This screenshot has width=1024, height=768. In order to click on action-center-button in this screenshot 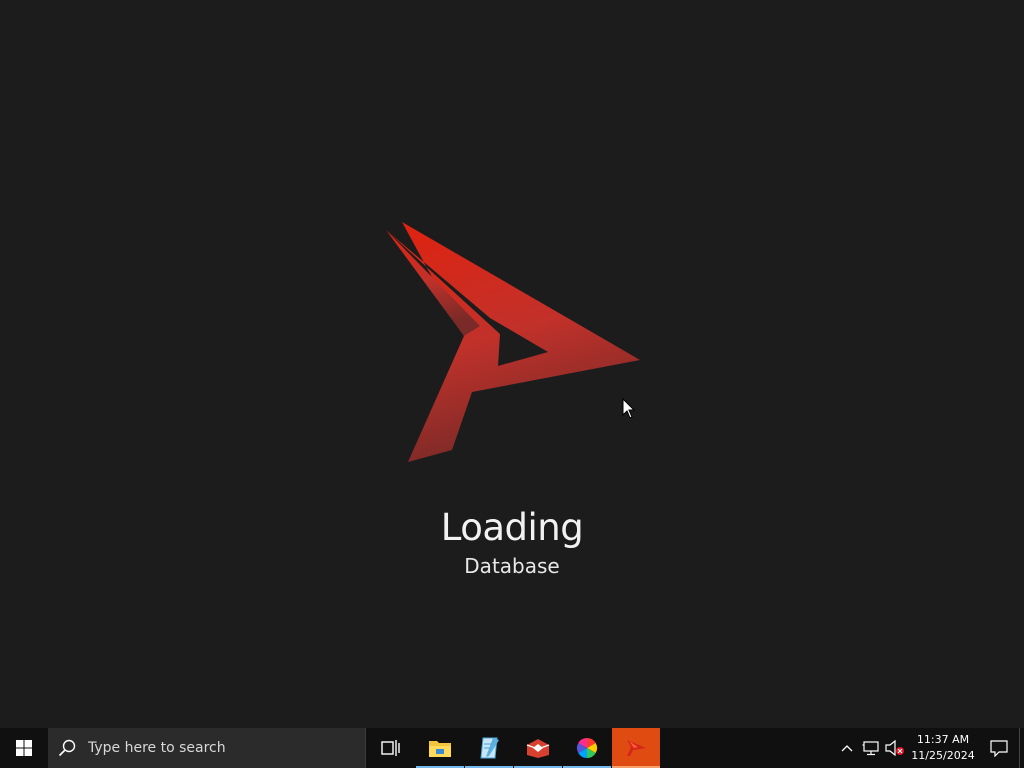, I will do `click(999, 748)`.